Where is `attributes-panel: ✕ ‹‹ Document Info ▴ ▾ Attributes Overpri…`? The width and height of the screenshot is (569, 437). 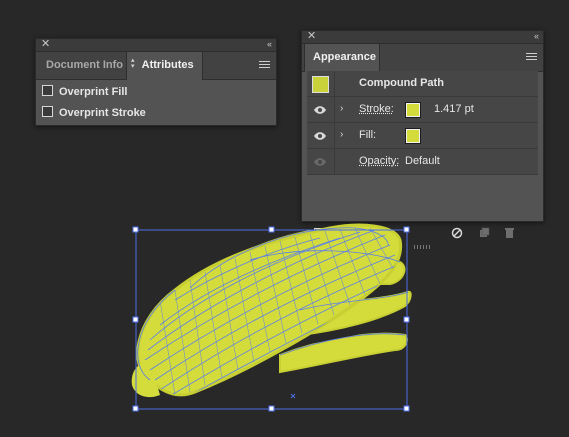 attributes-panel: ✕ ‹‹ Document Info ▴ ▾ Attributes Overpri… is located at coordinates (156, 82).